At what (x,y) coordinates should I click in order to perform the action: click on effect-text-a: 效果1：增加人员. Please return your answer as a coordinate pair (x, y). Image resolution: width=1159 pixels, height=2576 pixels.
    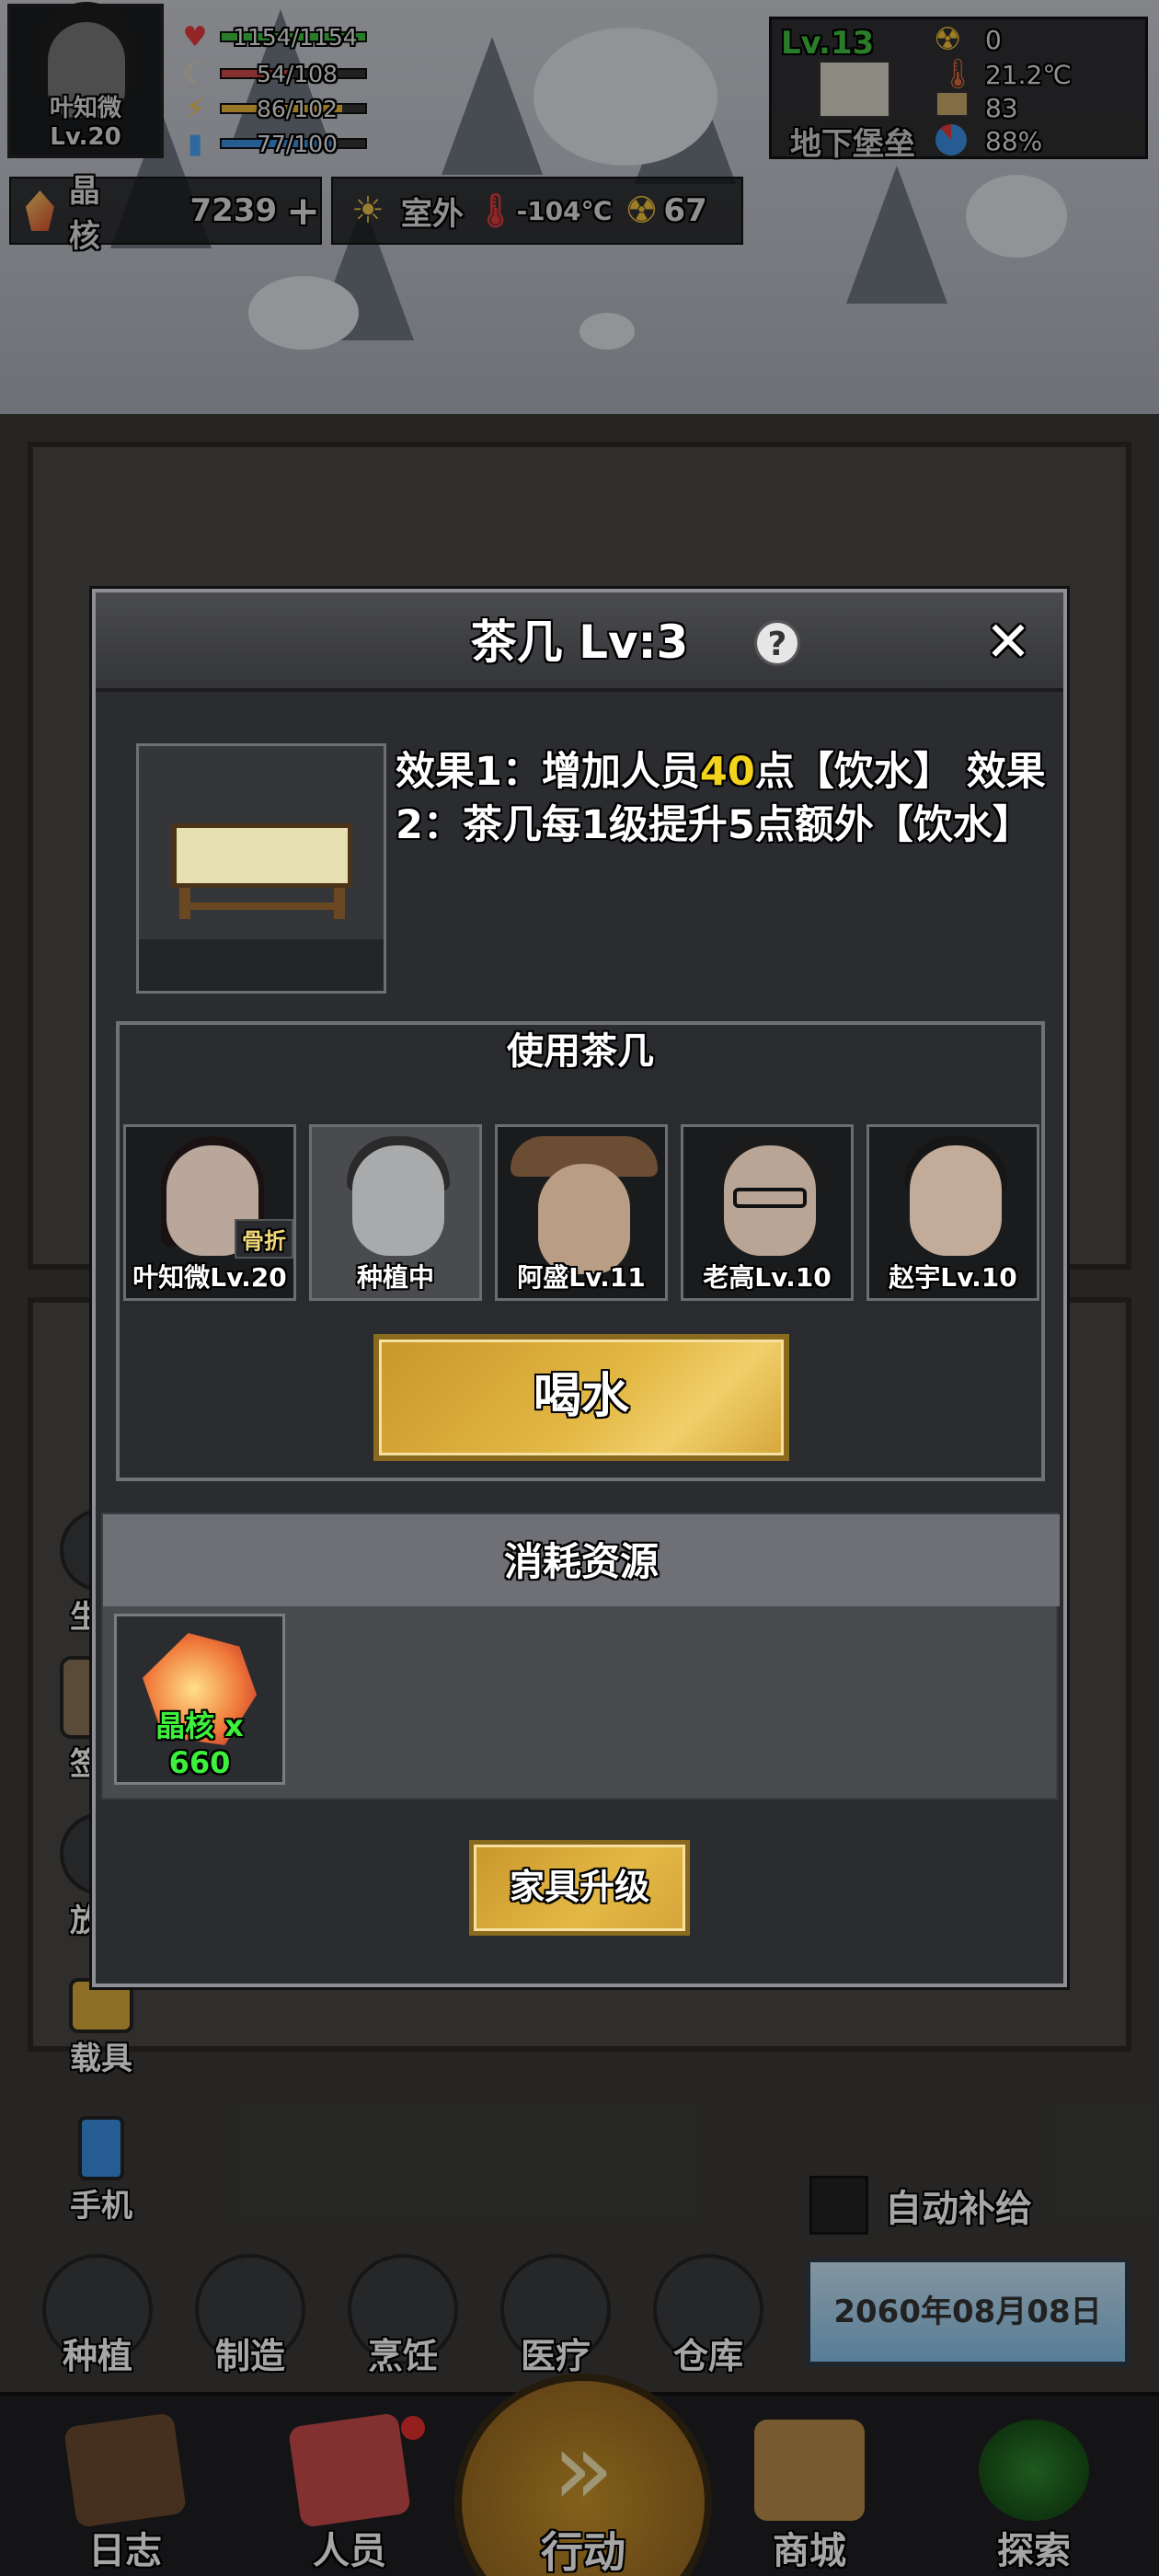
    Looking at the image, I should click on (548, 772).